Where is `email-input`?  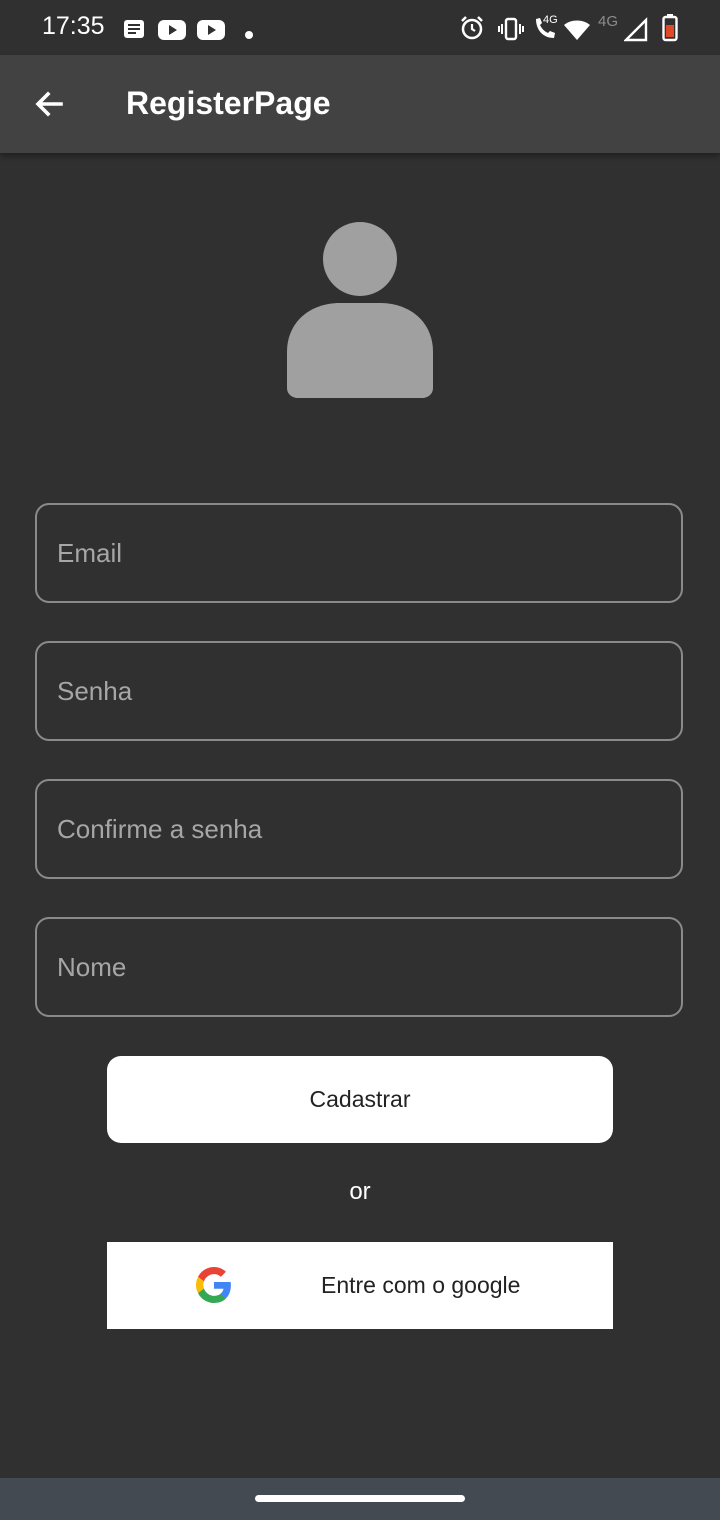 email-input is located at coordinates (359, 553).